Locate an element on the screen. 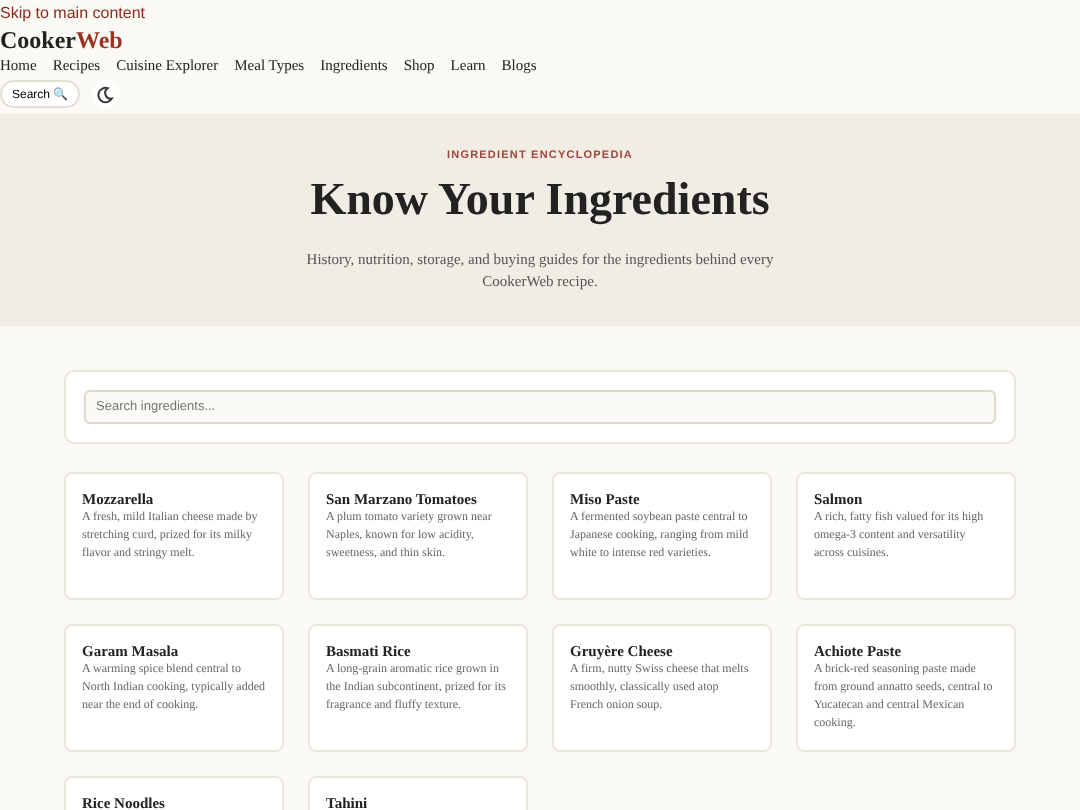 This screenshot has height=810, width=1080. page-title: Know Your Ingredients is located at coordinates (540, 200).